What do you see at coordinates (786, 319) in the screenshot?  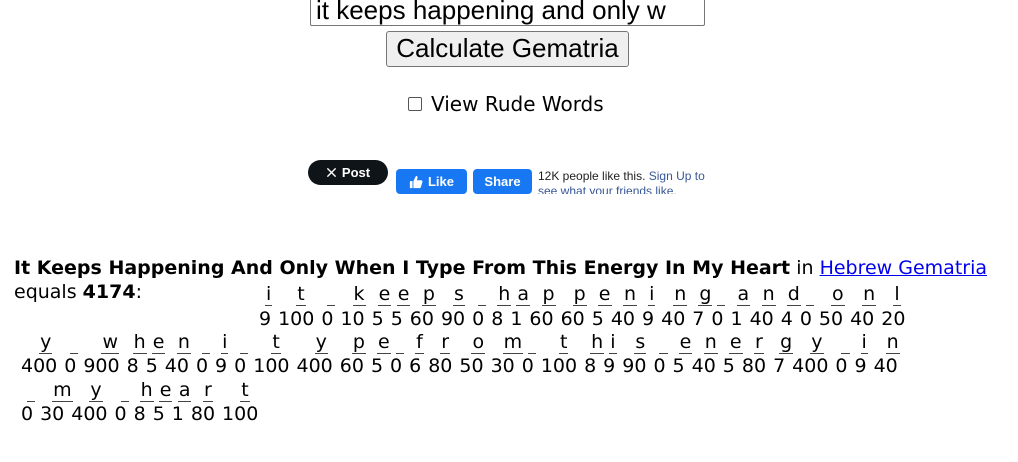 I see `letter-value: 4` at bounding box center [786, 319].